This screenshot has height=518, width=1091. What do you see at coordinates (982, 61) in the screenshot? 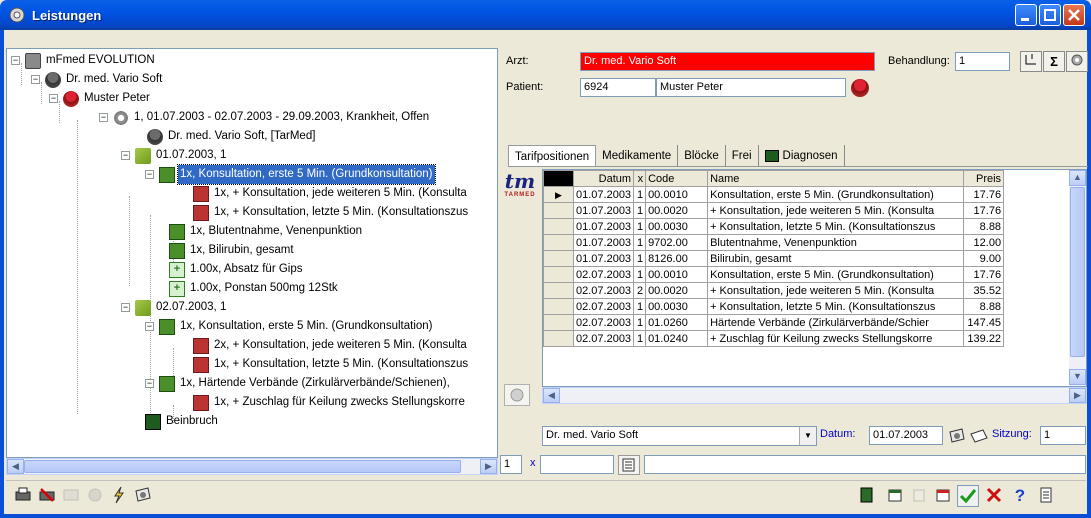
I see `behandlung-field: 1` at bounding box center [982, 61].